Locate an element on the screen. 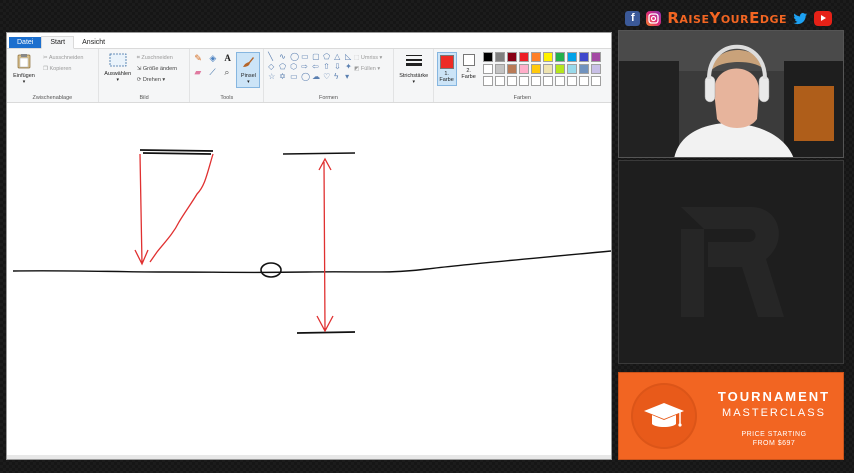 The height and width of the screenshot is (473, 854). select-button: Auswählen ▾ is located at coordinates (118, 68).